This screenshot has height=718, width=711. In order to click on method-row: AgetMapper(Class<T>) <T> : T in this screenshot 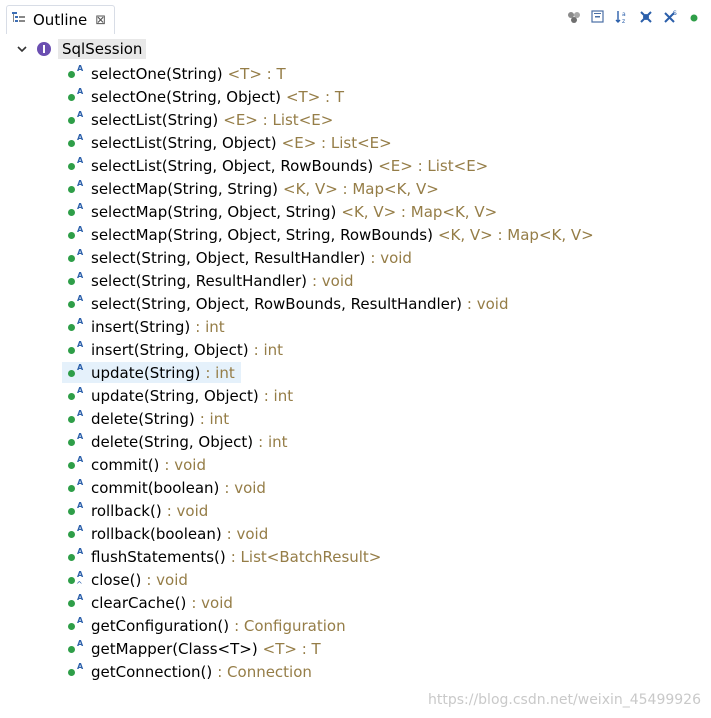, I will do `click(192, 648)`.